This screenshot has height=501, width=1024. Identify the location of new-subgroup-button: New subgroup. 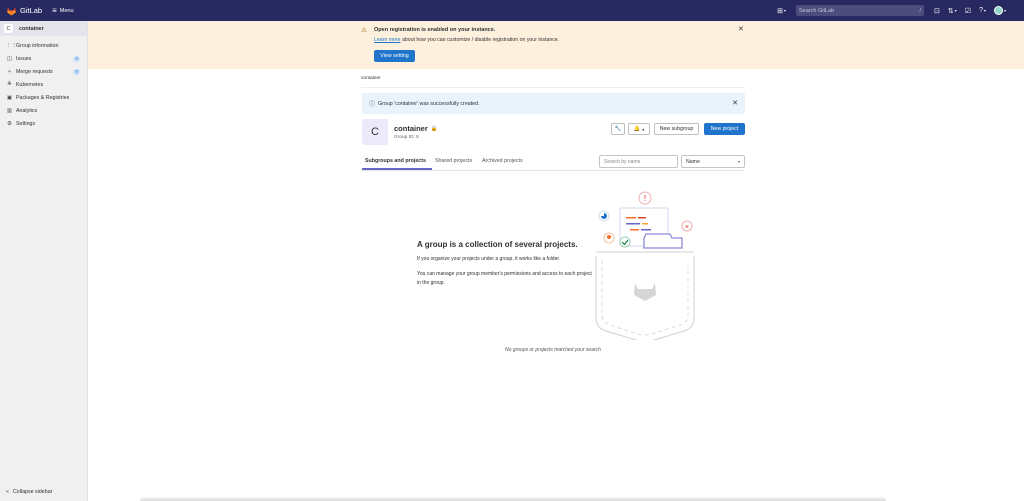
(676, 129).